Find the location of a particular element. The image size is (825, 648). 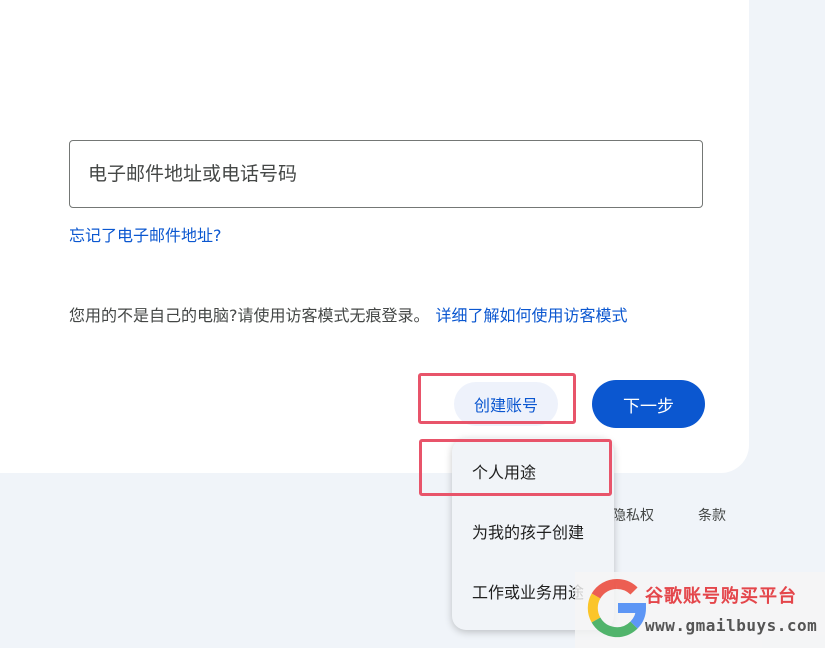

footer-privacy-link: 隐私权 is located at coordinates (633, 515).